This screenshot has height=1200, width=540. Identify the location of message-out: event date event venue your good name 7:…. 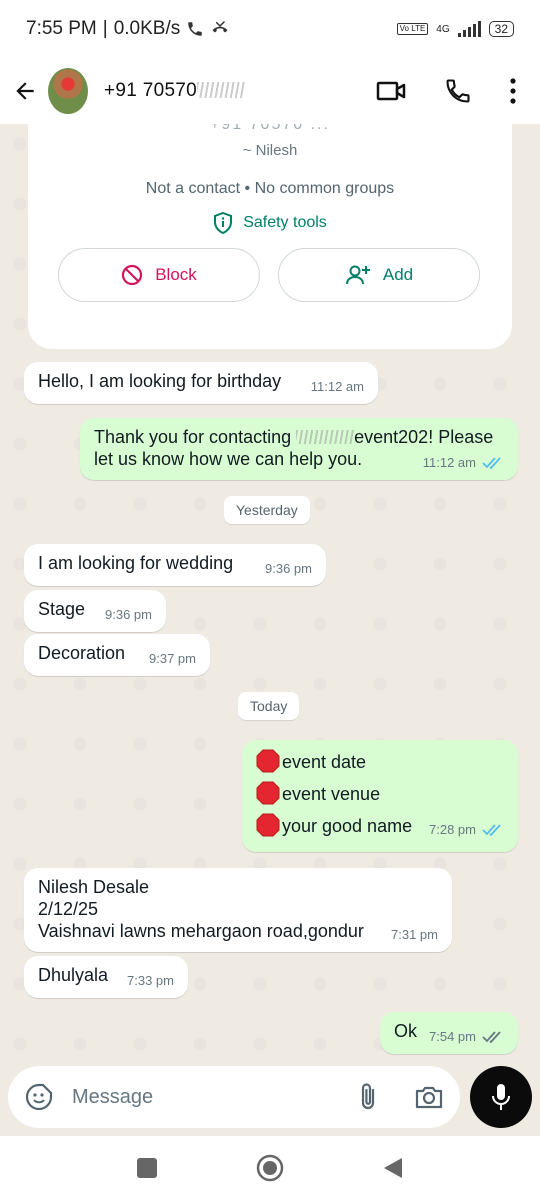
(380, 796).